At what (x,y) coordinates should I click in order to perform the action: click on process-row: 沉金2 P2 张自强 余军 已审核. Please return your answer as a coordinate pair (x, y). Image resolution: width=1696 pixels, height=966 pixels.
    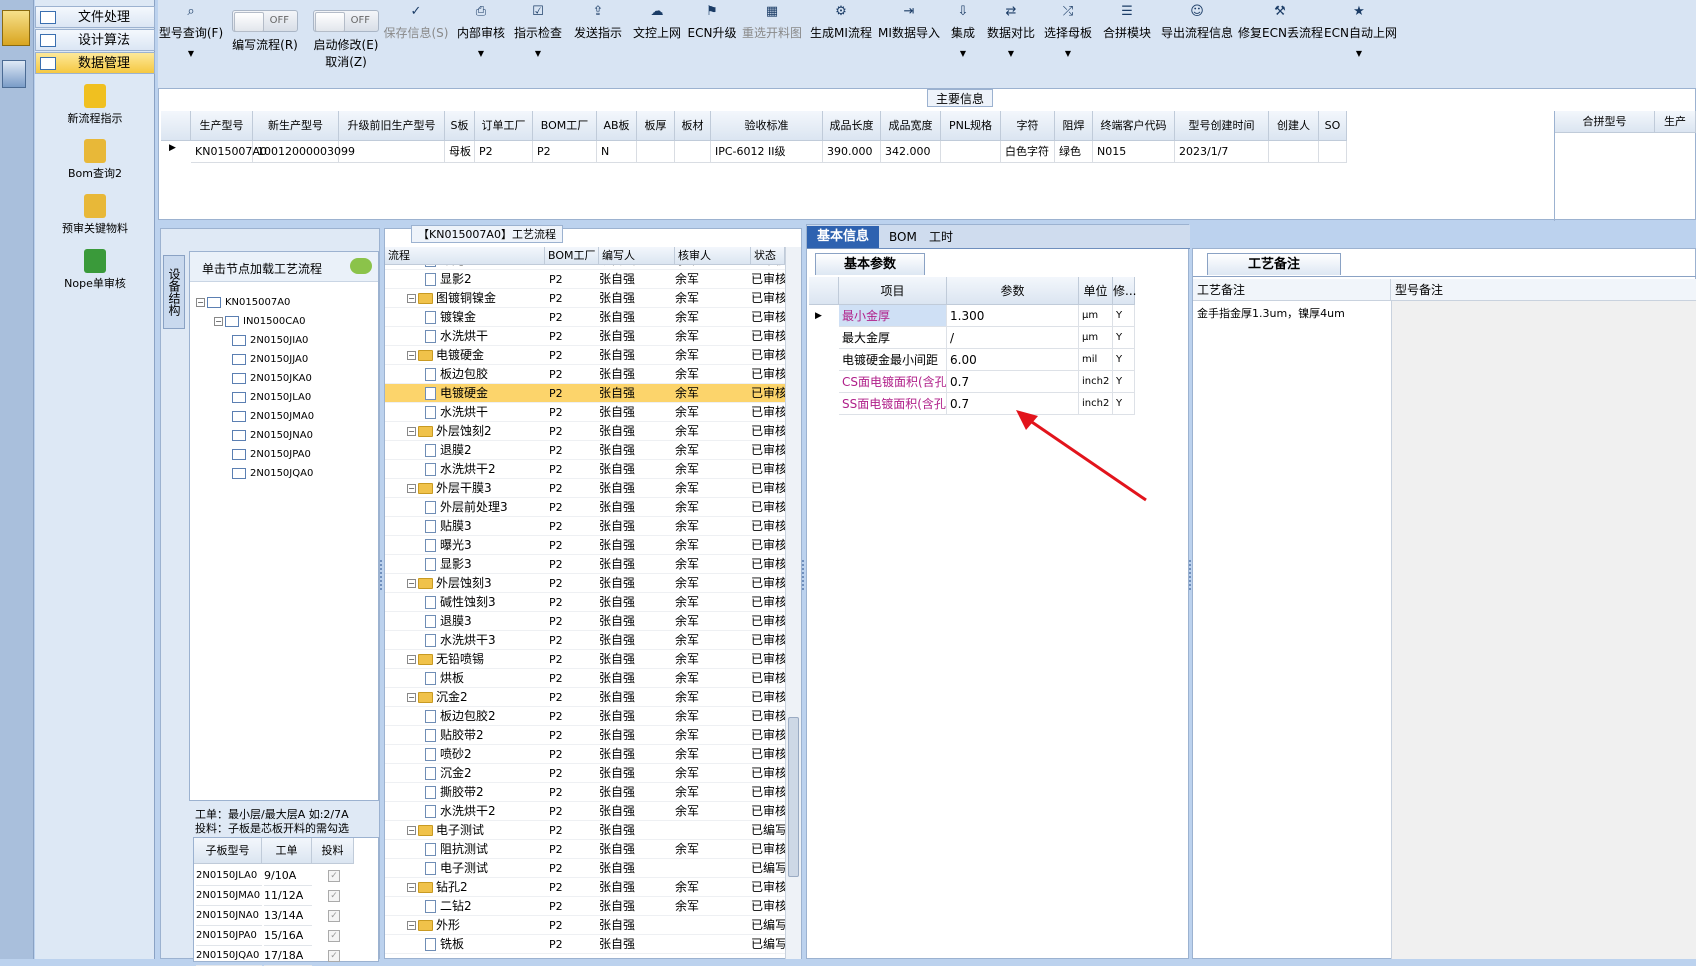
    Looking at the image, I should click on (585, 773).